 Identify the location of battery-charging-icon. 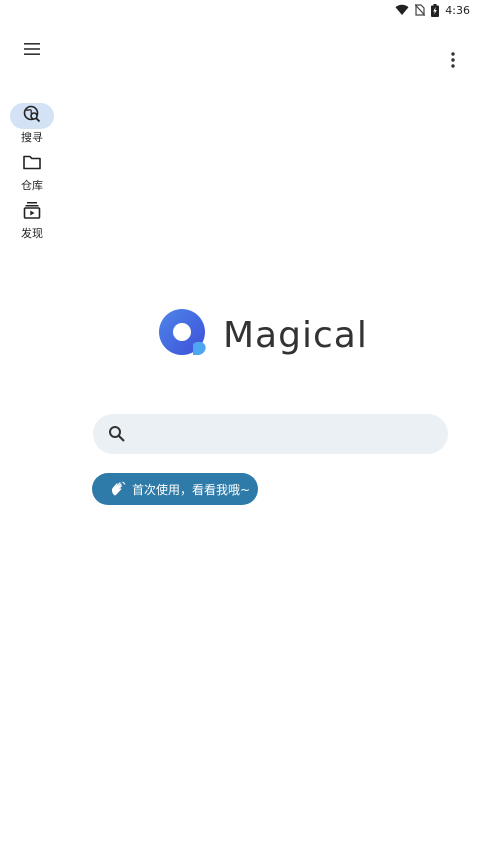
(435, 10).